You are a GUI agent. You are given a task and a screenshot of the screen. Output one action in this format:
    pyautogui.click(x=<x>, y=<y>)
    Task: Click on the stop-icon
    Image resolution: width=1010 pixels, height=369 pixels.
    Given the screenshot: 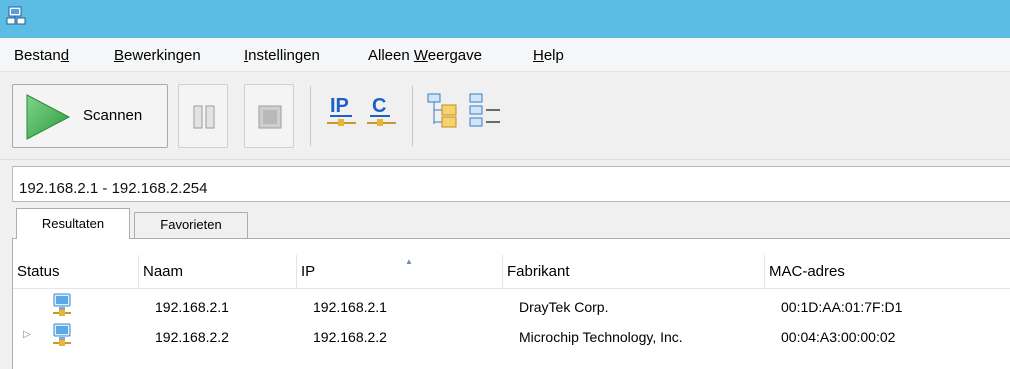 What is the action you would take?
    pyautogui.click(x=270, y=117)
    